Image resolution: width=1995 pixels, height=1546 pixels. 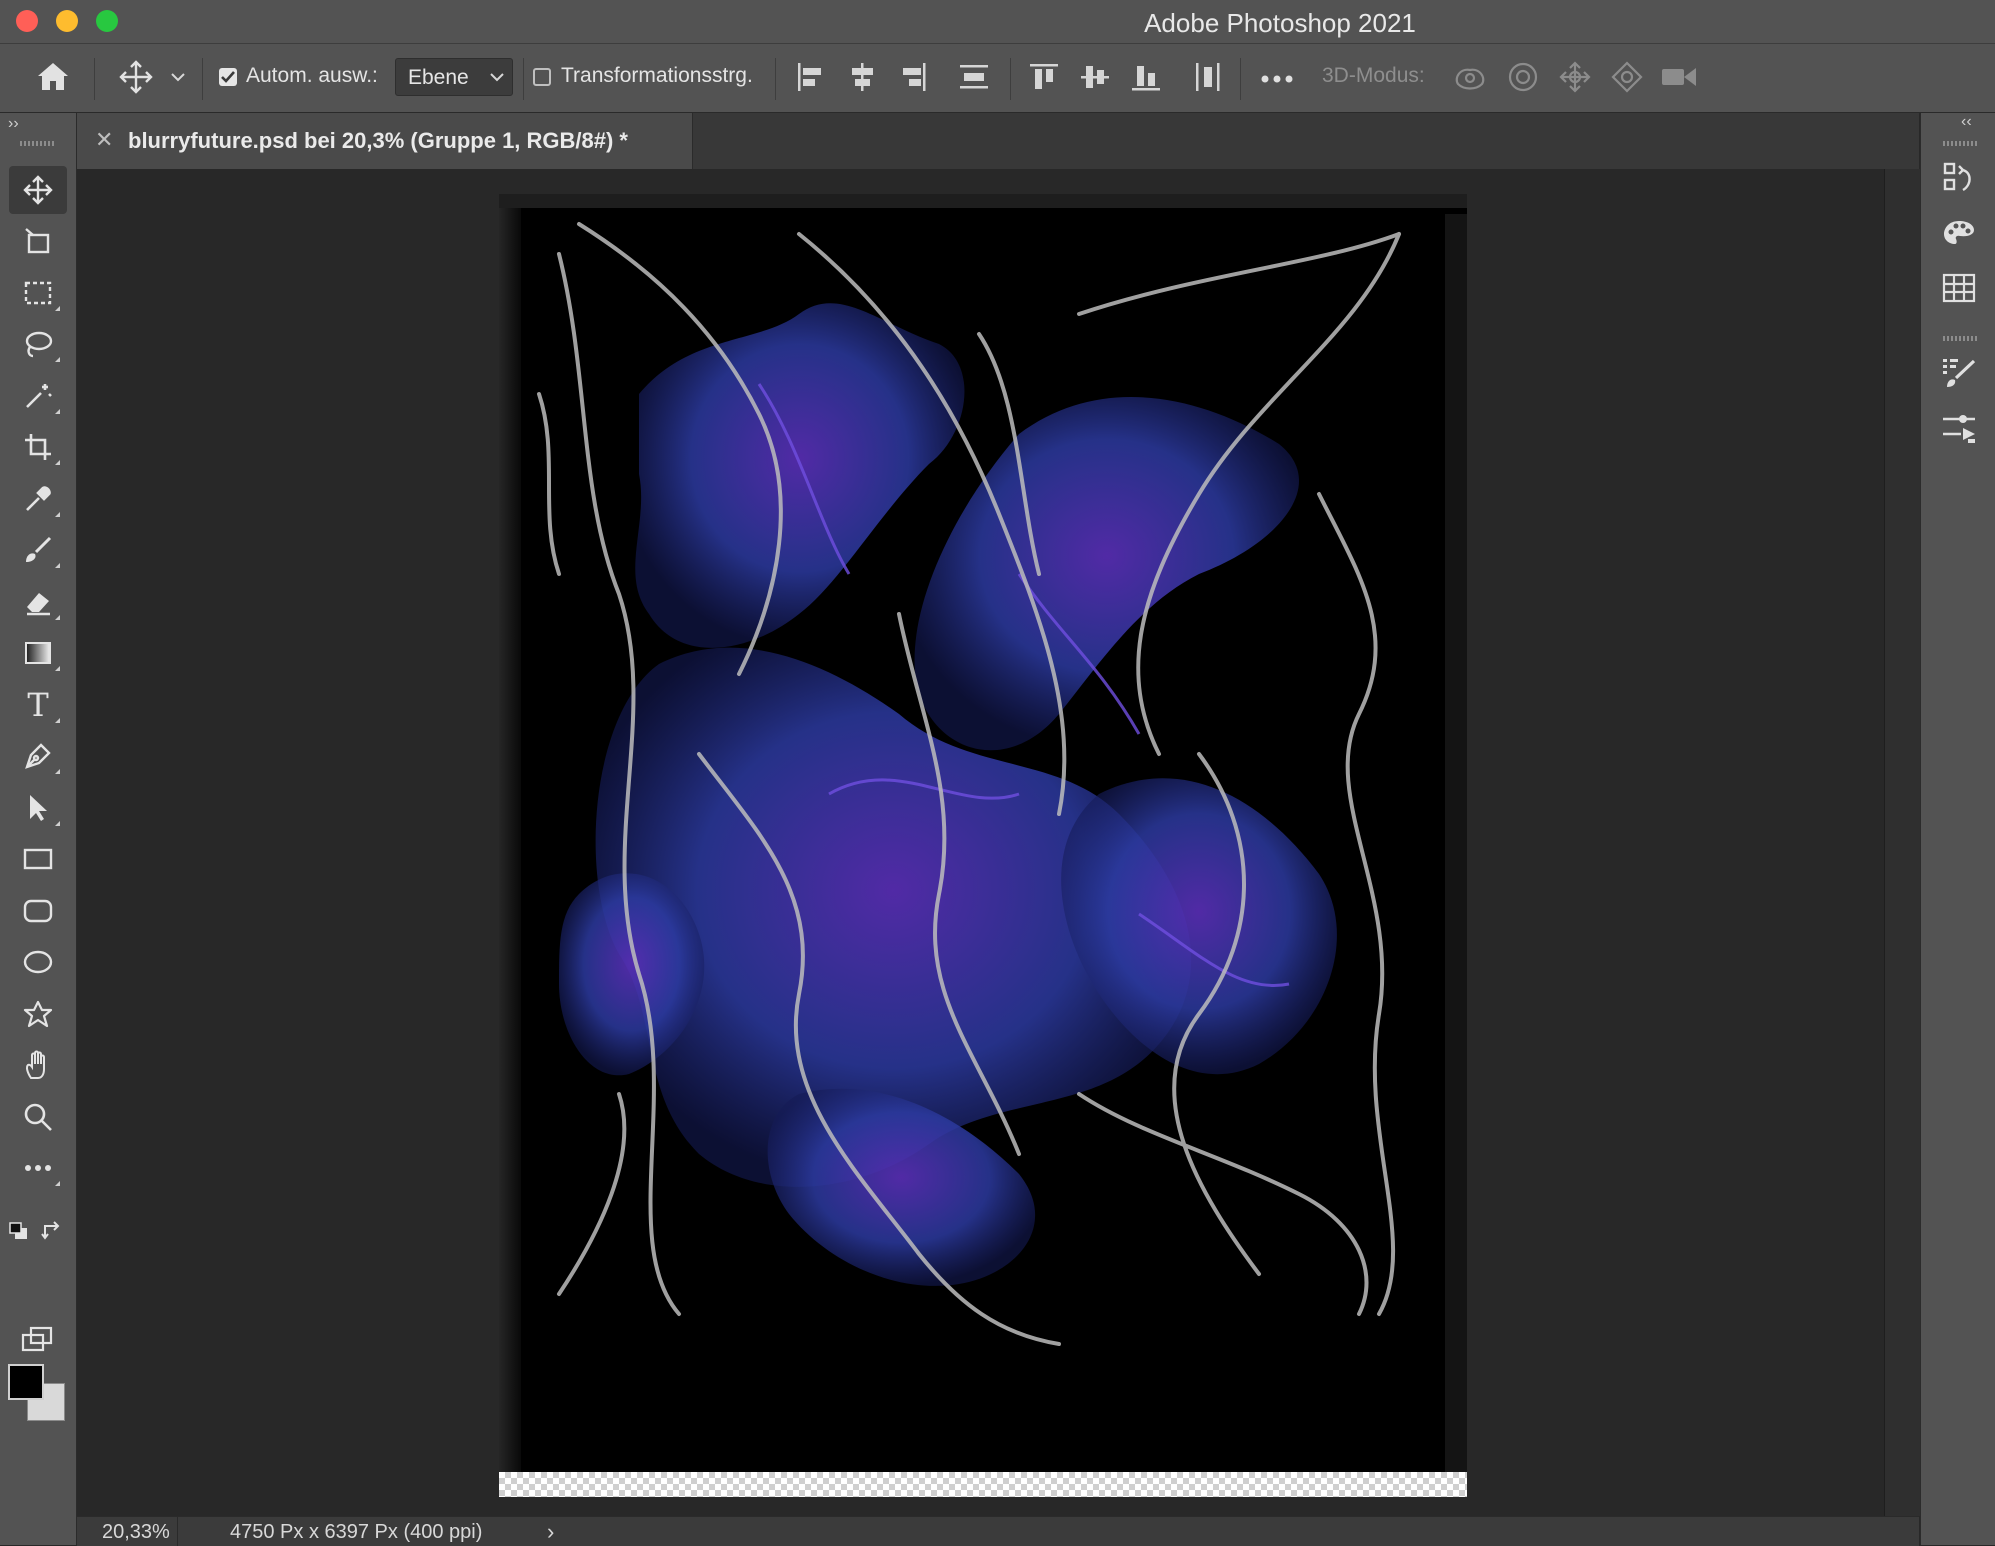 I want to click on marquee-tool, so click(x=38, y=293).